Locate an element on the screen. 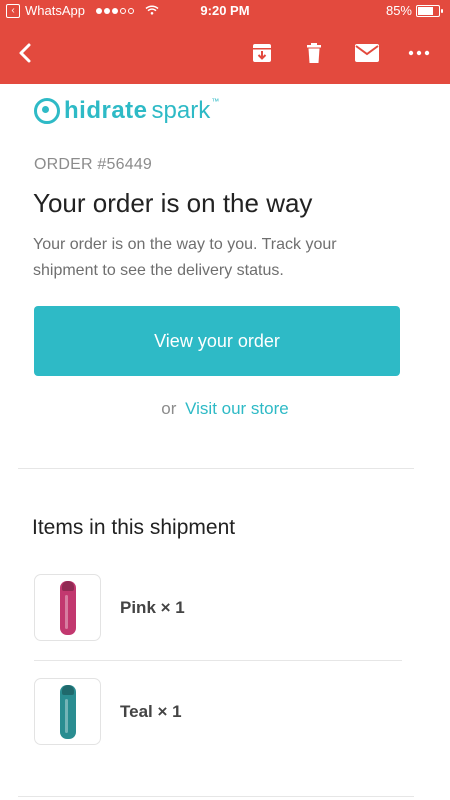 Image resolution: width=450 pixels, height=800 pixels. shipment-item: Pink × 1 is located at coordinates (234, 608).